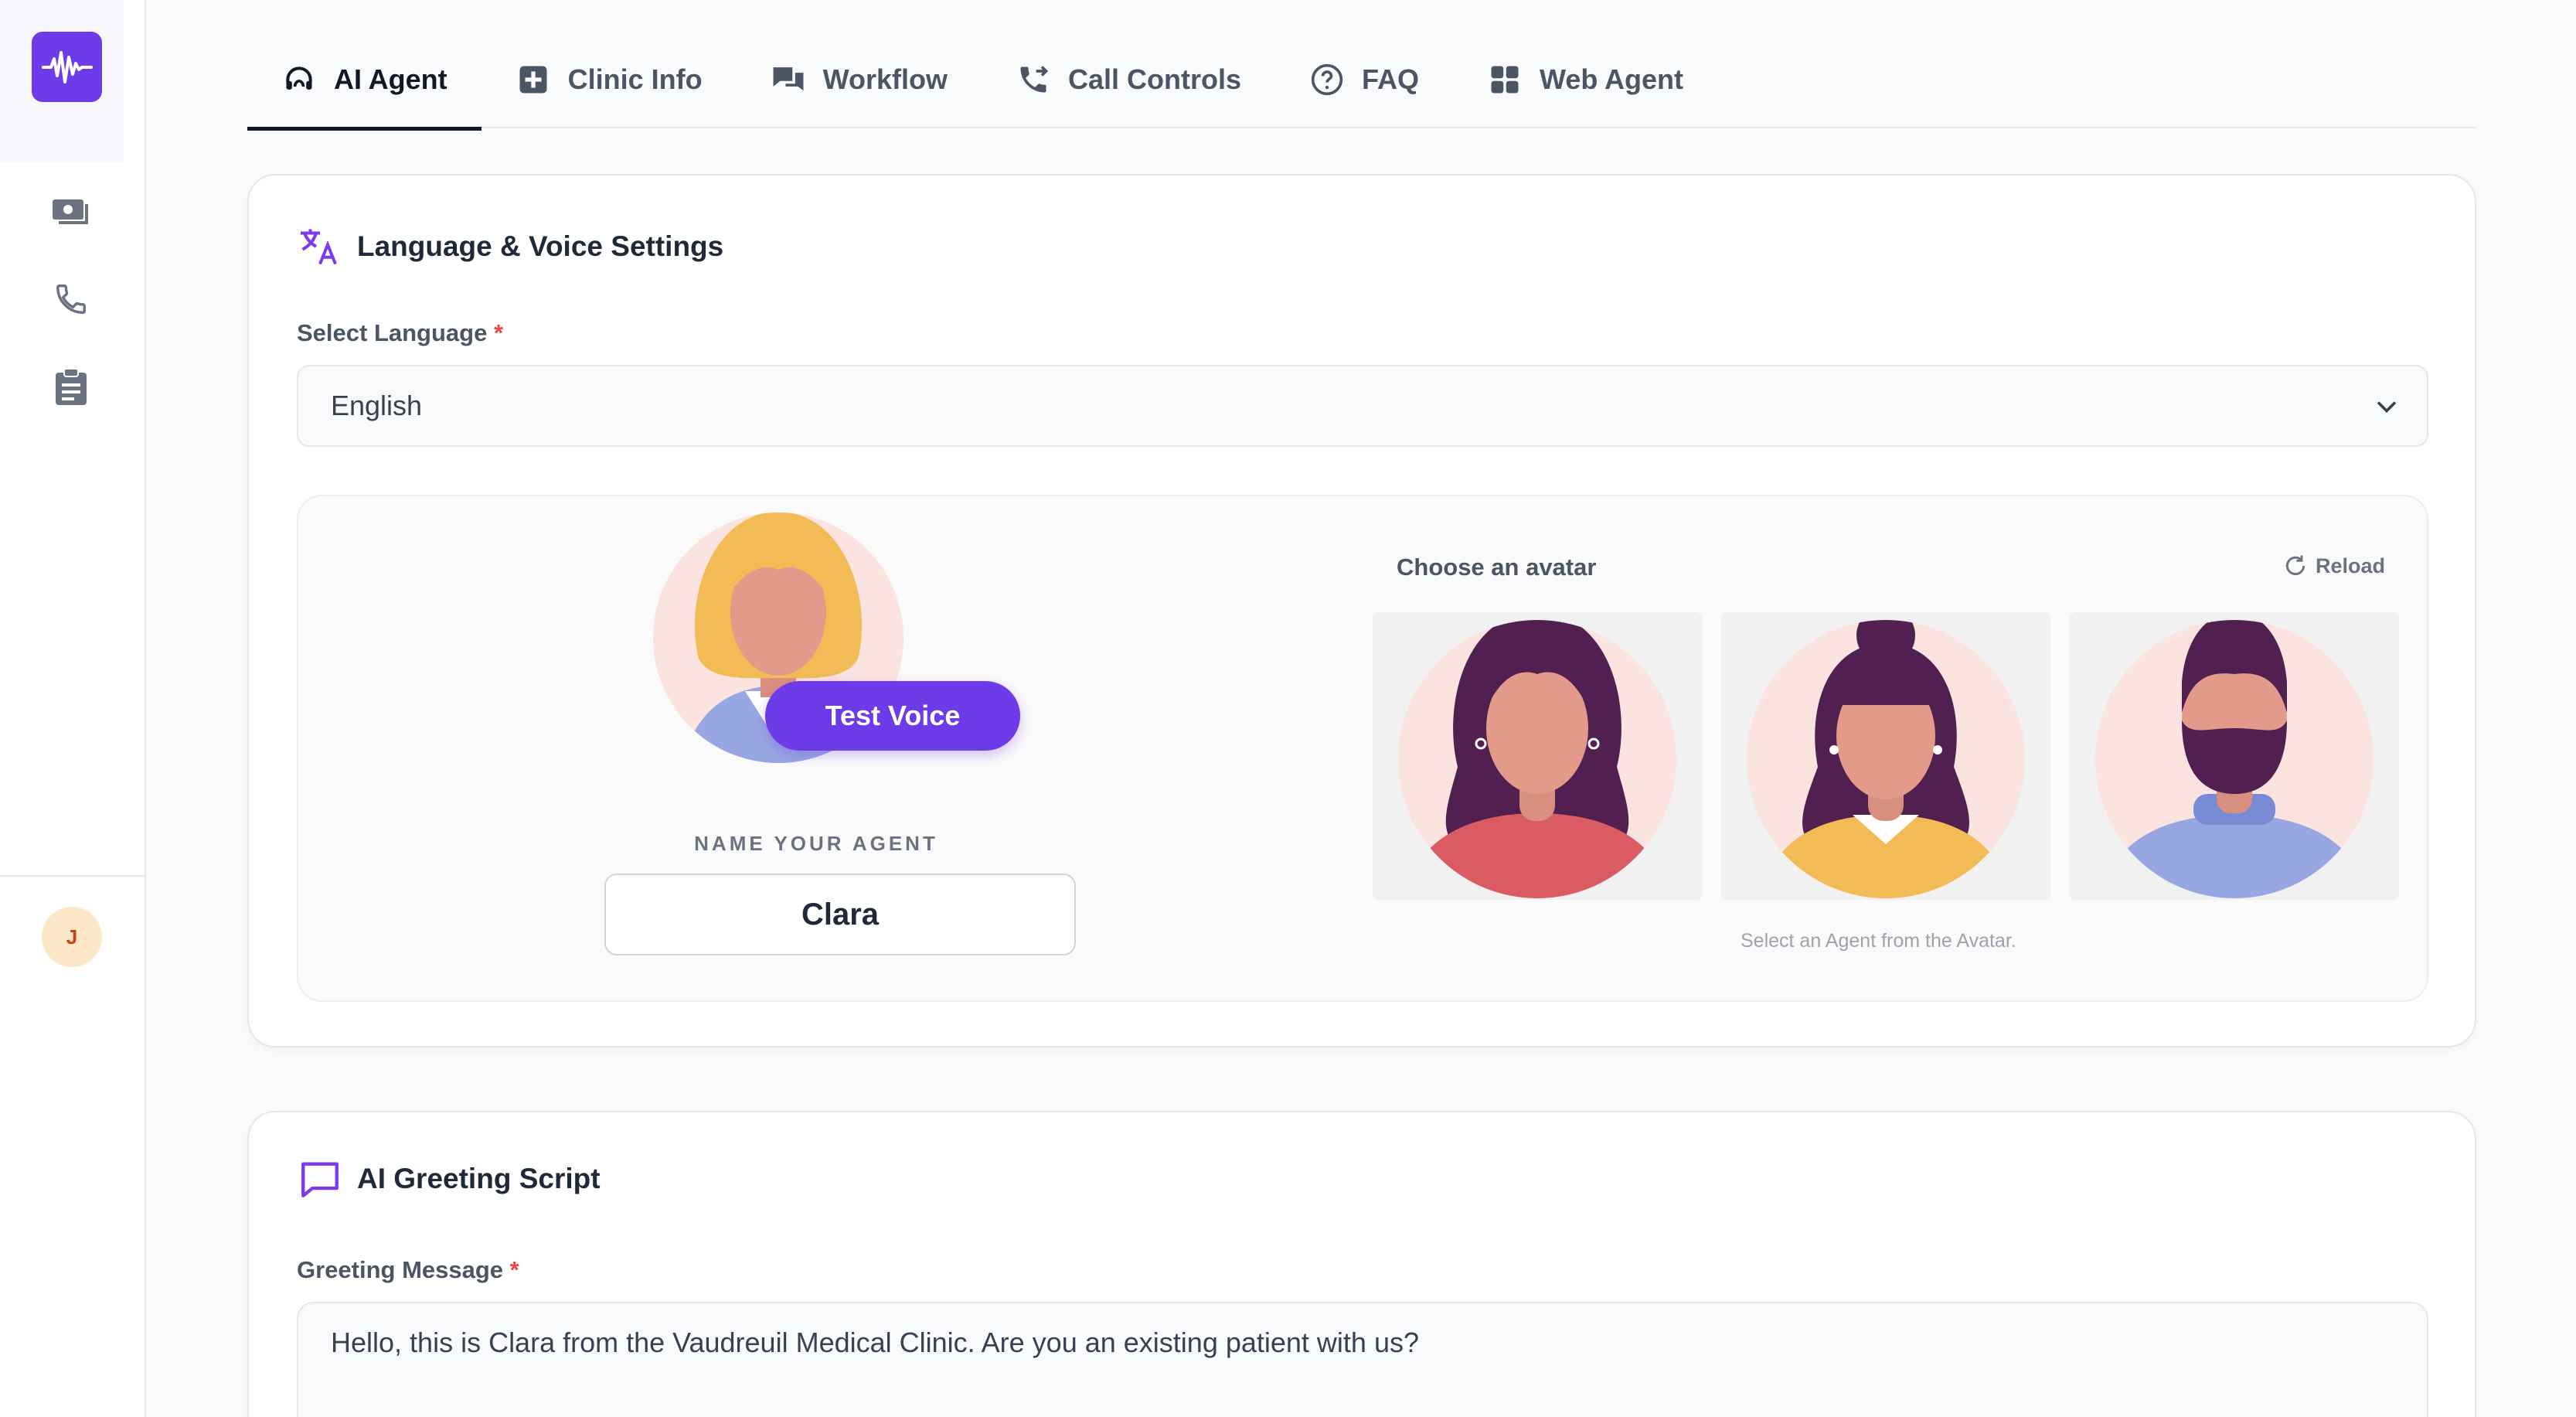 Image resolution: width=2576 pixels, height=1417 pixels. What do you see at coordinates (320, 246) in the screenshot?
I see `translate-icon` at bounding box center [320, 246].